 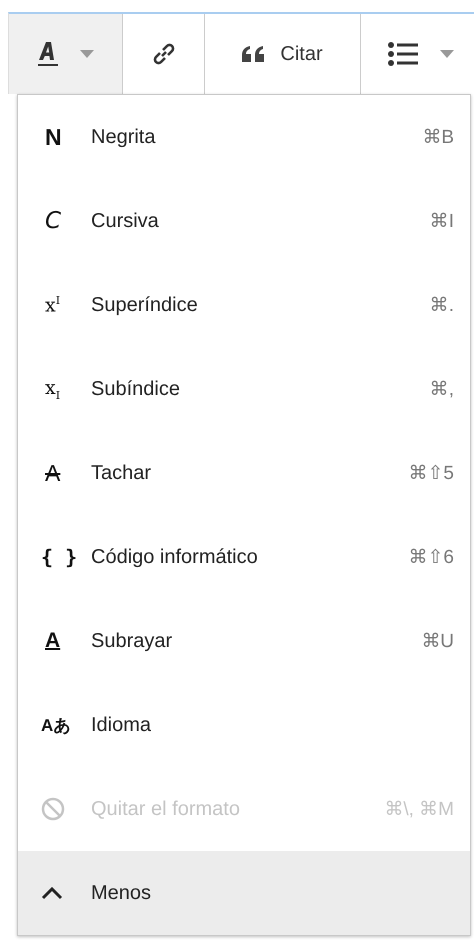 What do you see at coordinates (51, 137) in the screenshot?
I see `bold-icon: N` at bounding box center [51, 137].